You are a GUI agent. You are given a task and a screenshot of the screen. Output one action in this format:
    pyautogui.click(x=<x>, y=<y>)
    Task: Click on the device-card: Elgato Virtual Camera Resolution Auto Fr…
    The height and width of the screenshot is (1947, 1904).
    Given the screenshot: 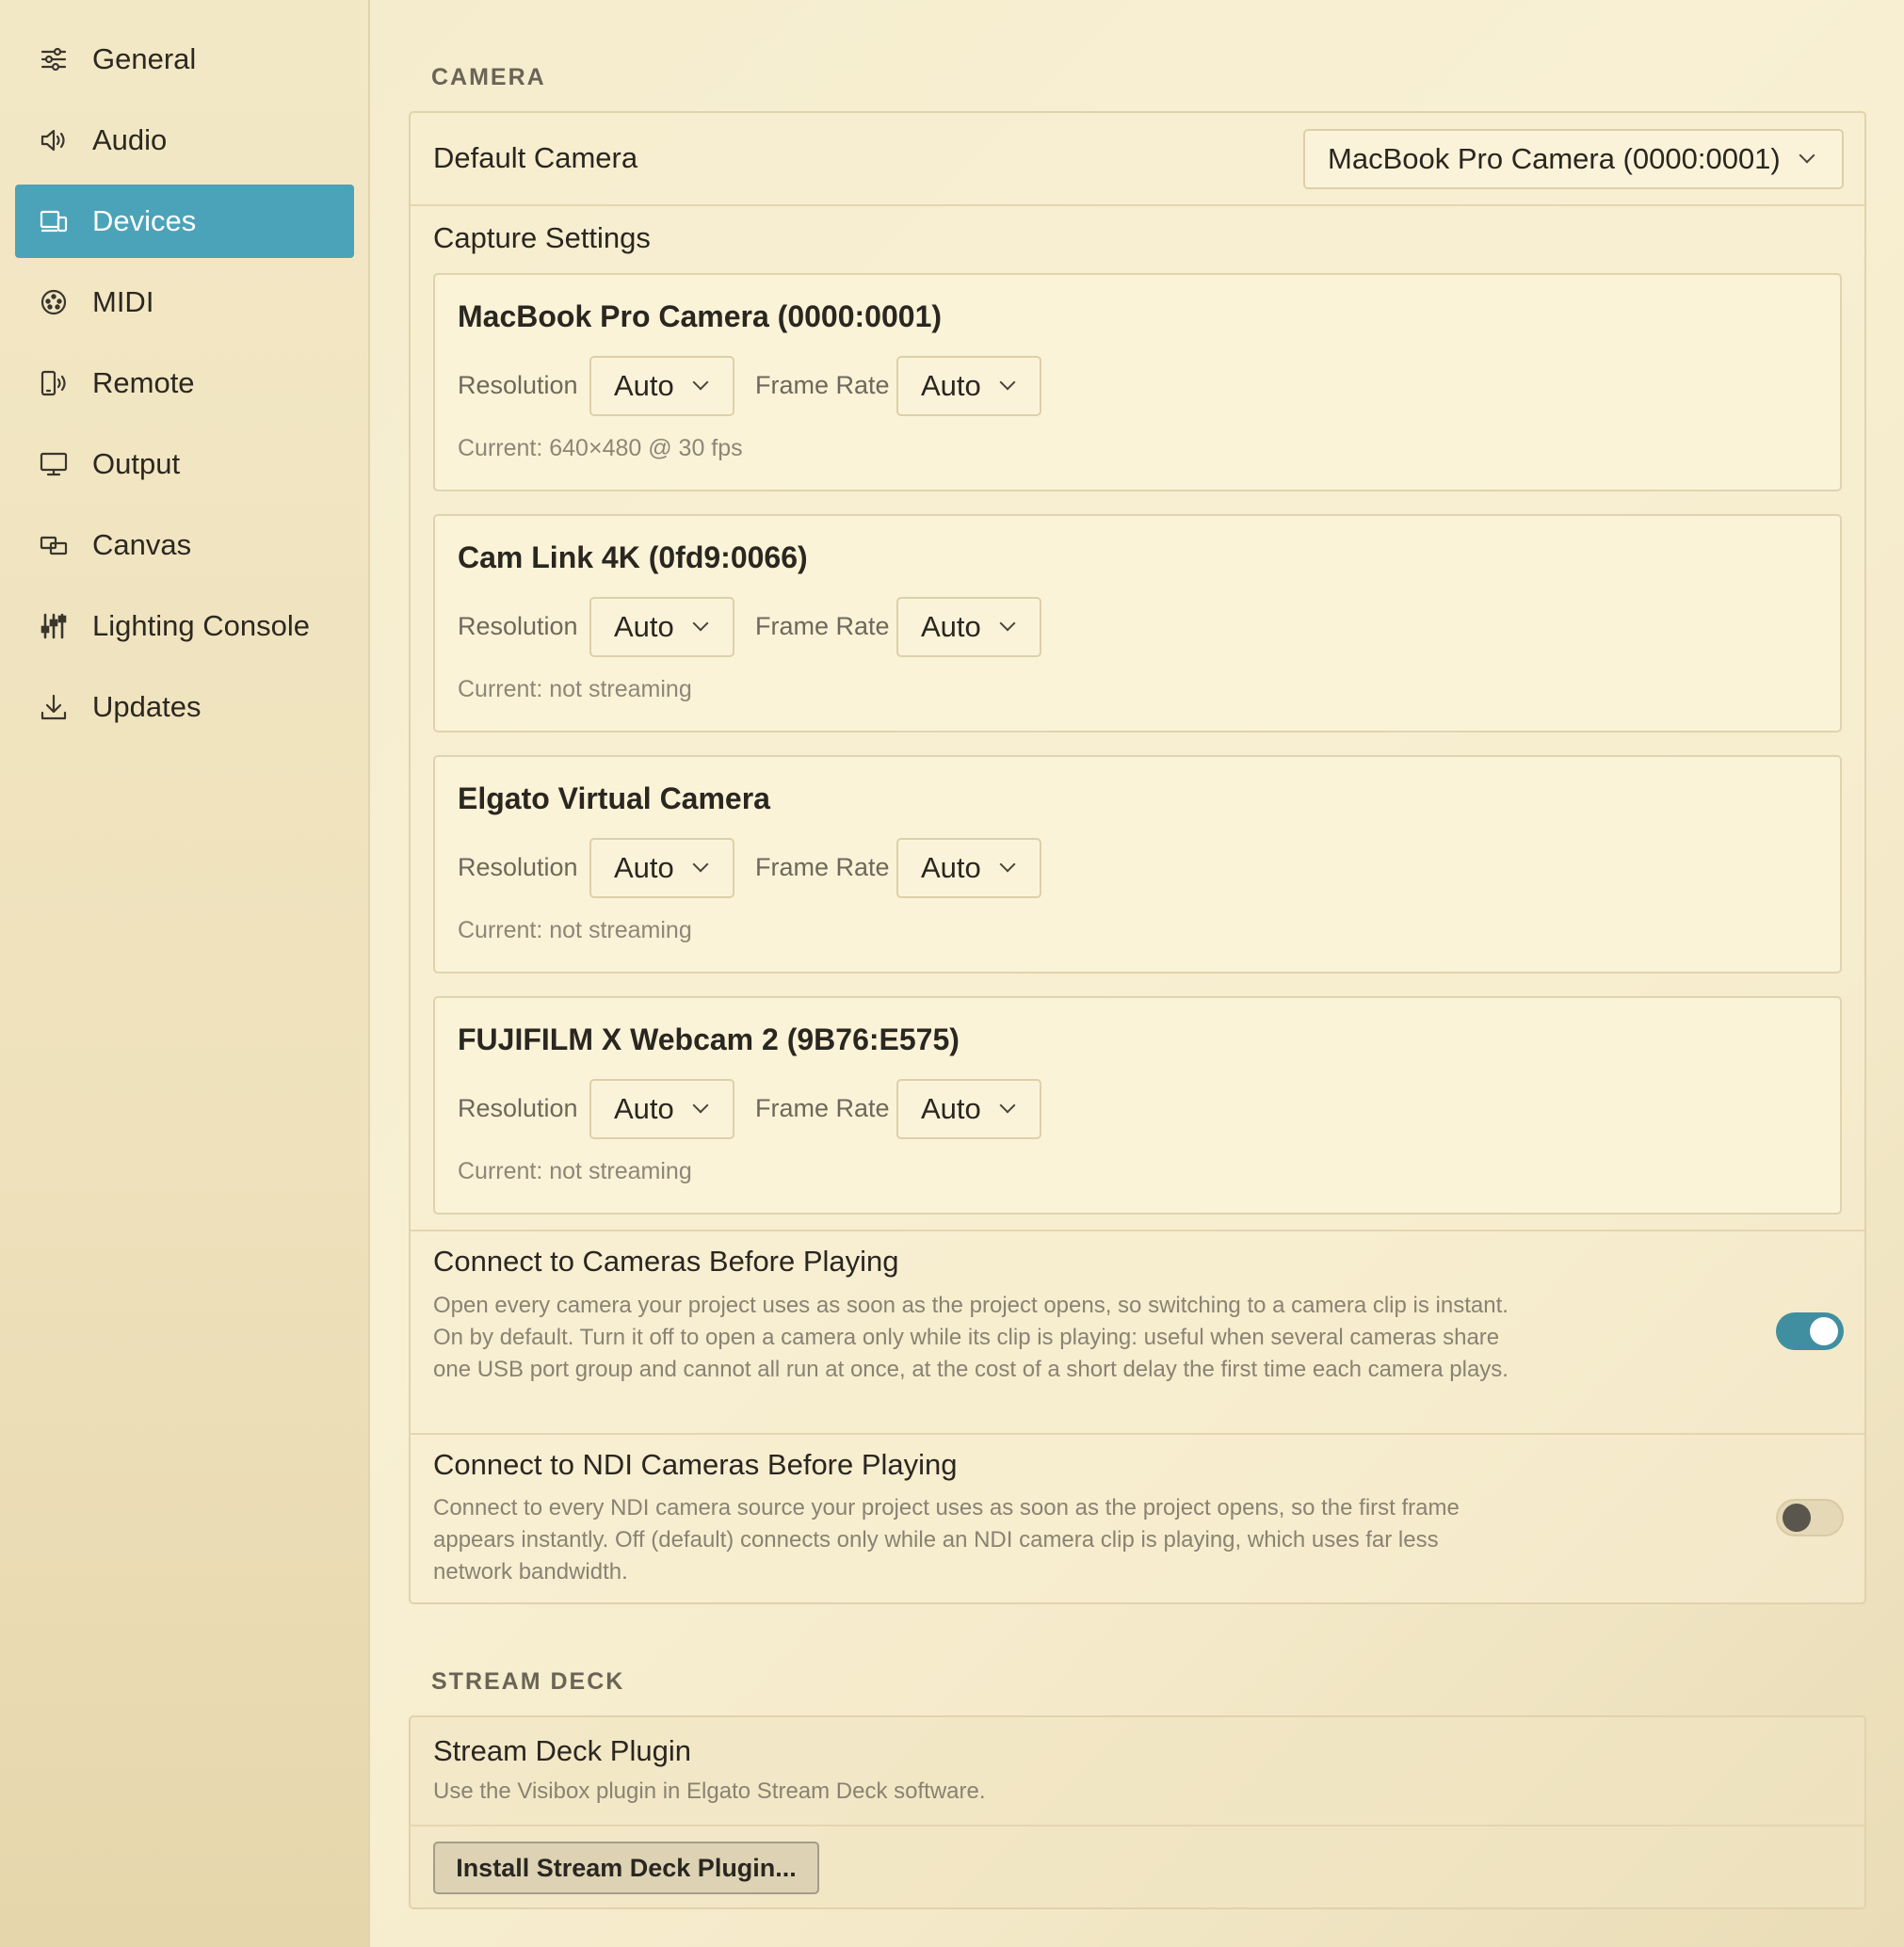 What is the action you would take?
    pyautogui.click(x=1137, y=864)
    